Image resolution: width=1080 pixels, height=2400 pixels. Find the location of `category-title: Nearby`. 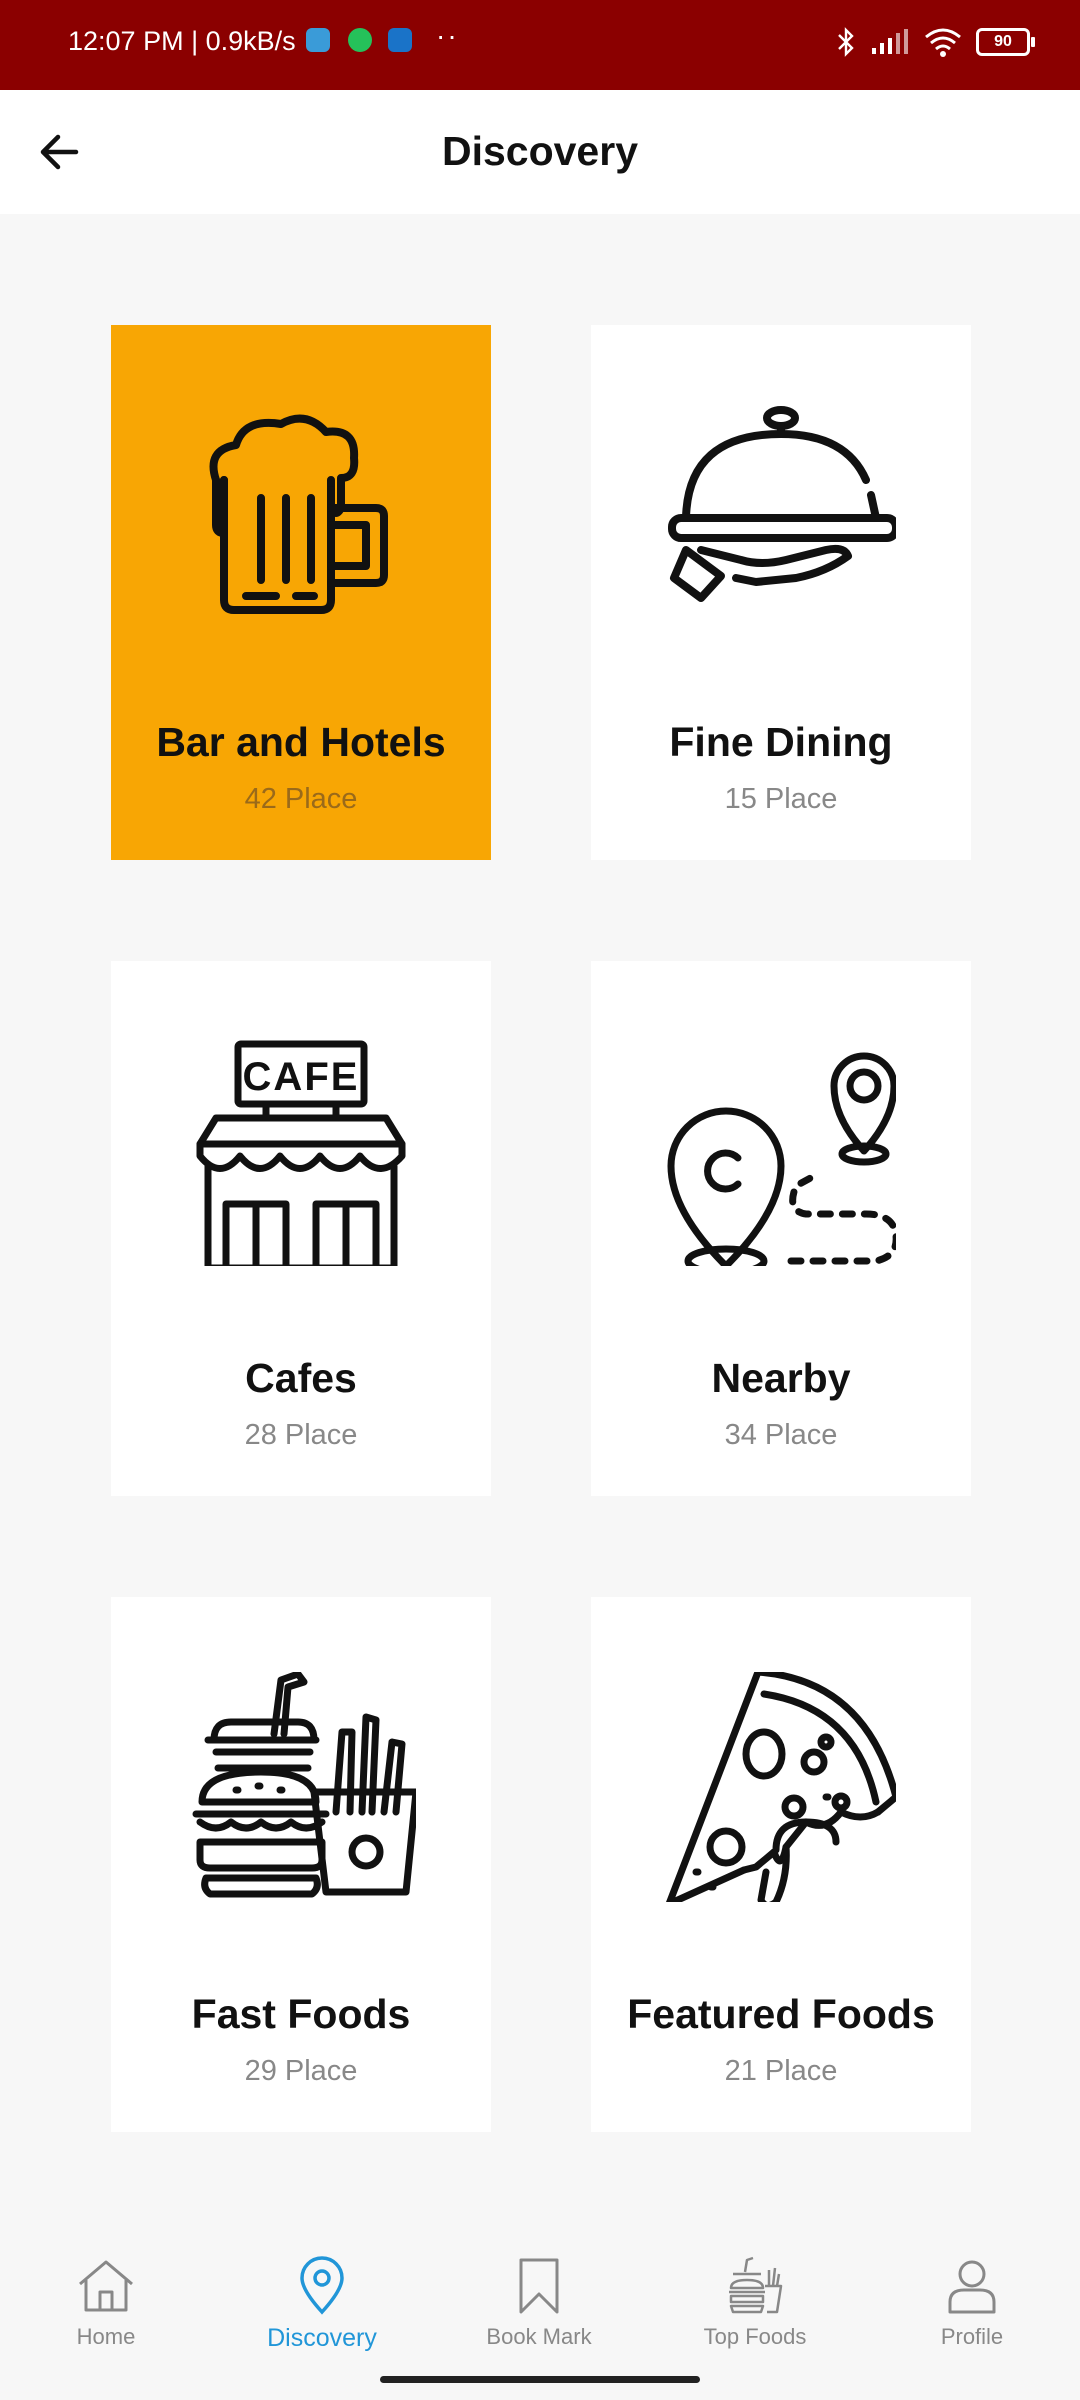

category-title: Nearby is located at coordinates (781, 1378).